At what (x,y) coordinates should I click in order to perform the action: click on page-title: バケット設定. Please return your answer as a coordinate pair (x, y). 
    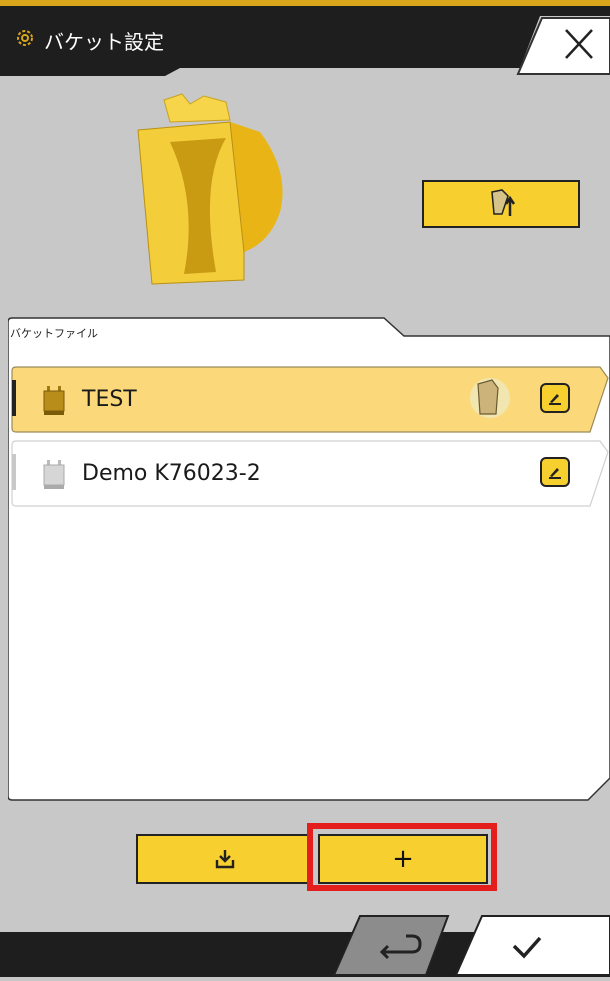
    Looking at the image, I should click on (104, 42).